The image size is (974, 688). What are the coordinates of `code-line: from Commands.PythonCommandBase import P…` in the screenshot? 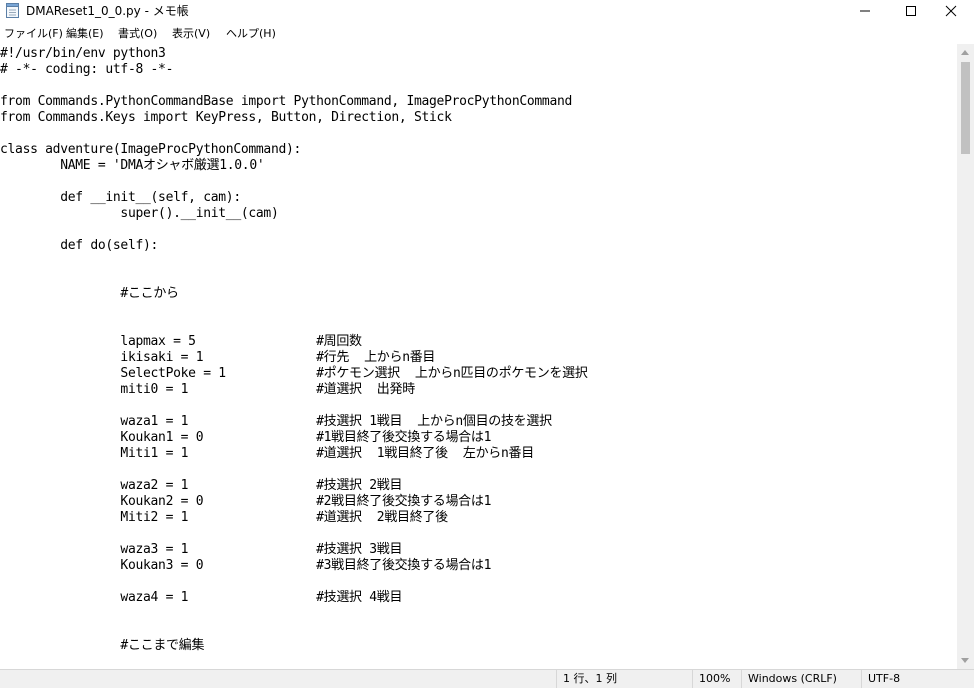 It's located at (286, 101).